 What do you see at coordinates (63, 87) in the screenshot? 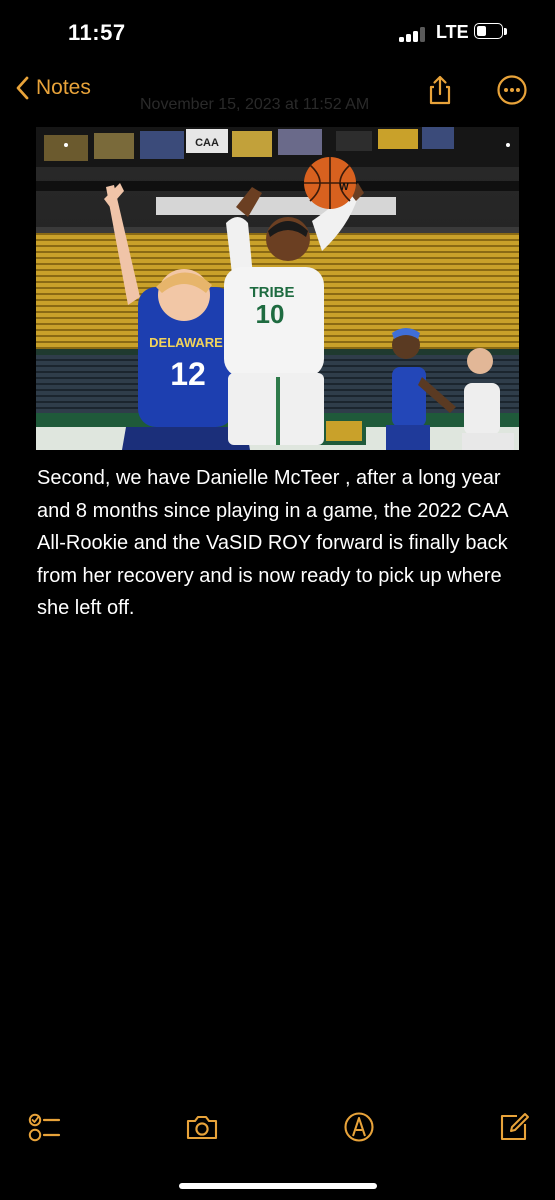
I see `back-label: Notes` at bounding box center [63, 87].